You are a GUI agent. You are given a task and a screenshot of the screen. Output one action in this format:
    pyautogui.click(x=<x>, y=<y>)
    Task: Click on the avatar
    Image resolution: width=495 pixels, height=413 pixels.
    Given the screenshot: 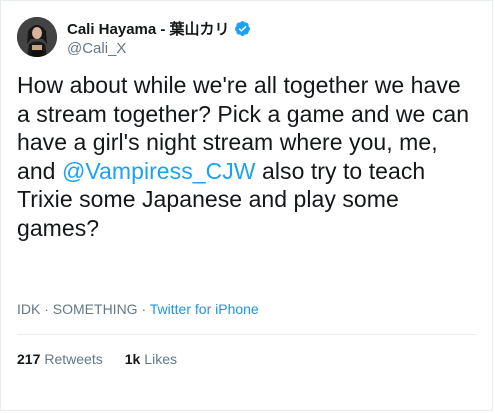 What is the action you would take?
    pyautogui.click(x=37, y=37)
    